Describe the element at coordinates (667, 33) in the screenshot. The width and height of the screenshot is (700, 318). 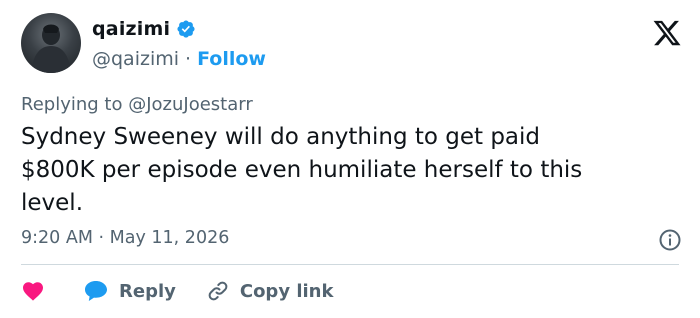
I see `x-logo-icon` at that location.